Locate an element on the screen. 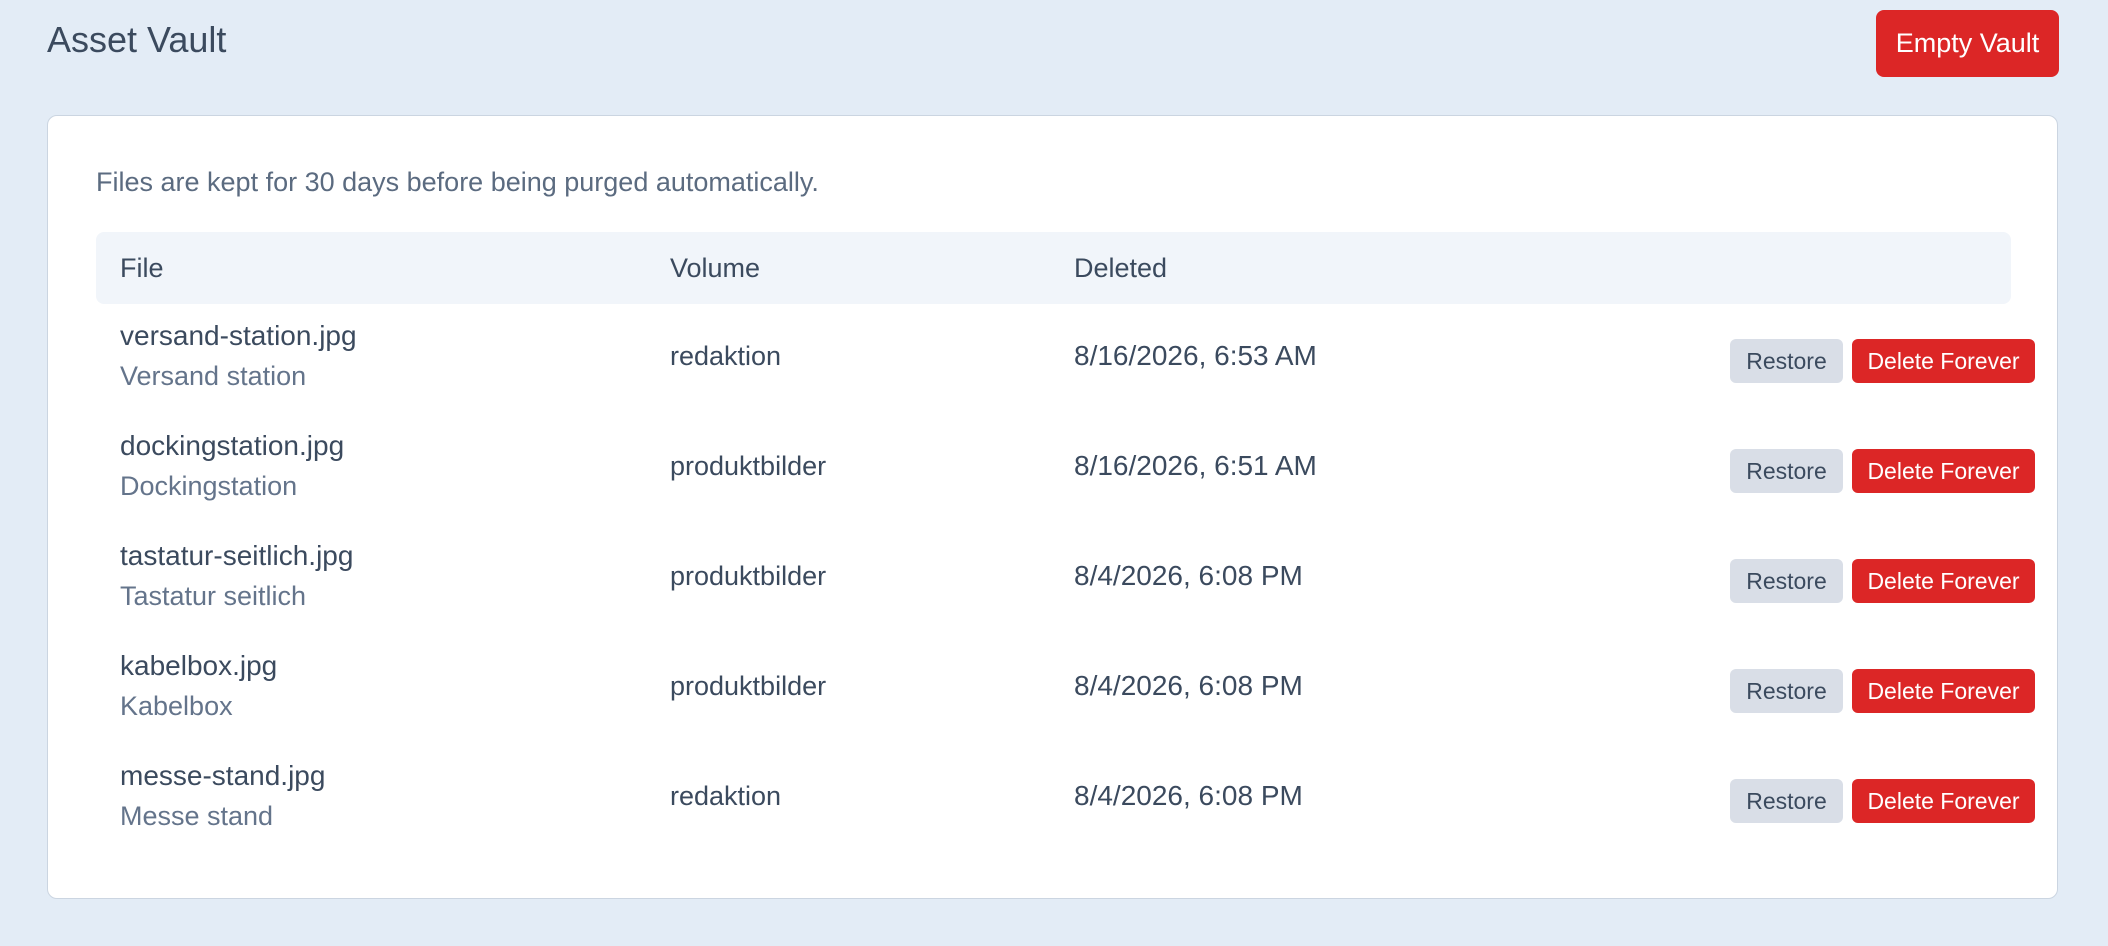 The image size is (2108, 946). file-name: tastatur-seitlich.jpg is located at coordinates (237, 555).